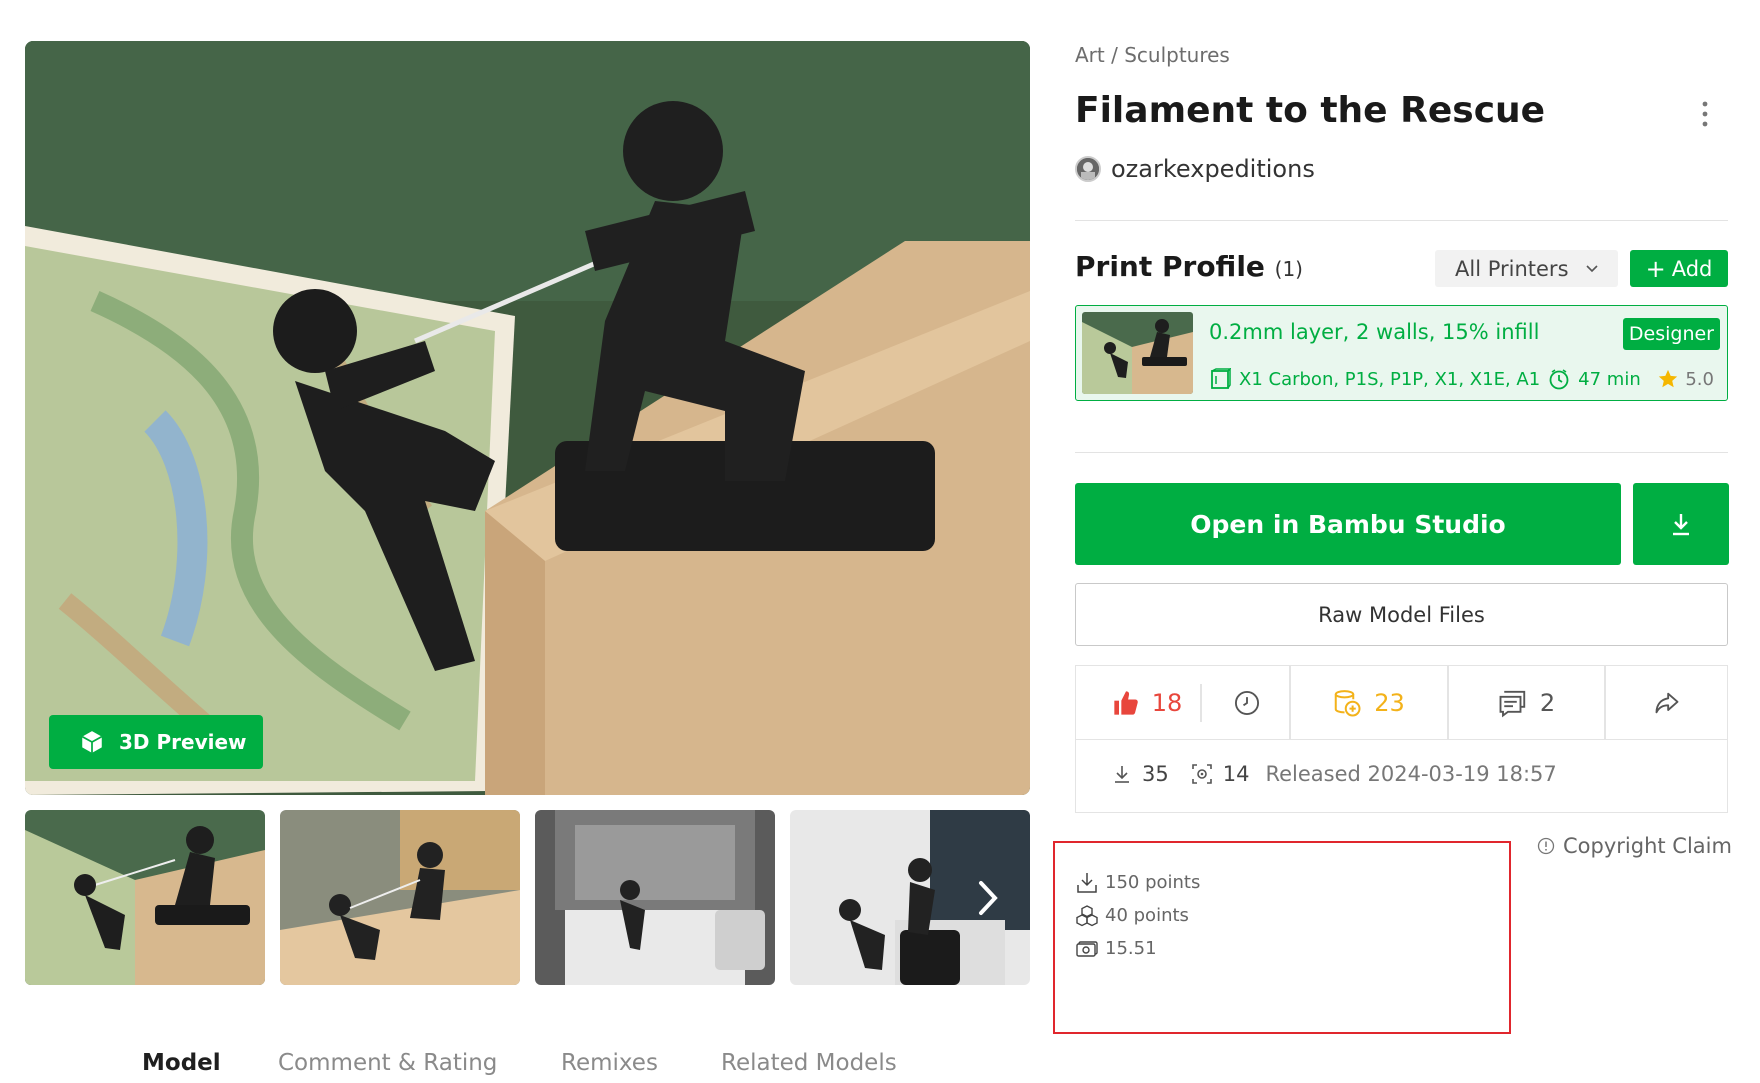 The image size is (1760, 1083). I want to click on cubes-icon, so click(1087, 915).